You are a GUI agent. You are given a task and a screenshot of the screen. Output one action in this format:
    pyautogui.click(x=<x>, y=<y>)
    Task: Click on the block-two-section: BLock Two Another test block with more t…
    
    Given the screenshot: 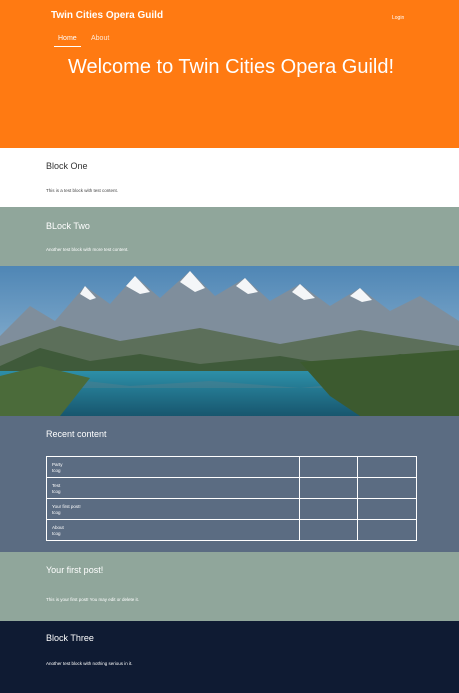 What is the action you would take?
    pyautogui.click(x=229, y=236)
    